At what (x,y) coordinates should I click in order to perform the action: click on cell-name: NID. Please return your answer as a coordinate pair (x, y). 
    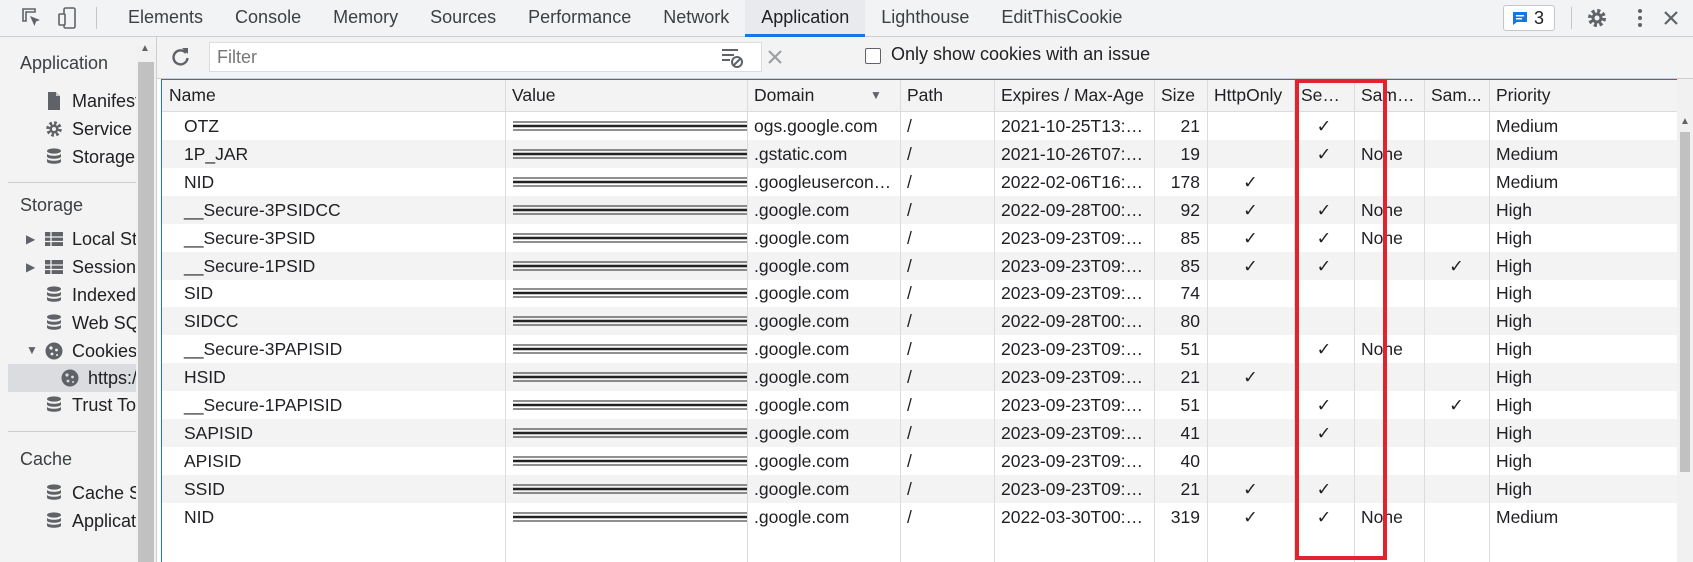
    Looking at the image, I should click on (199, 516).